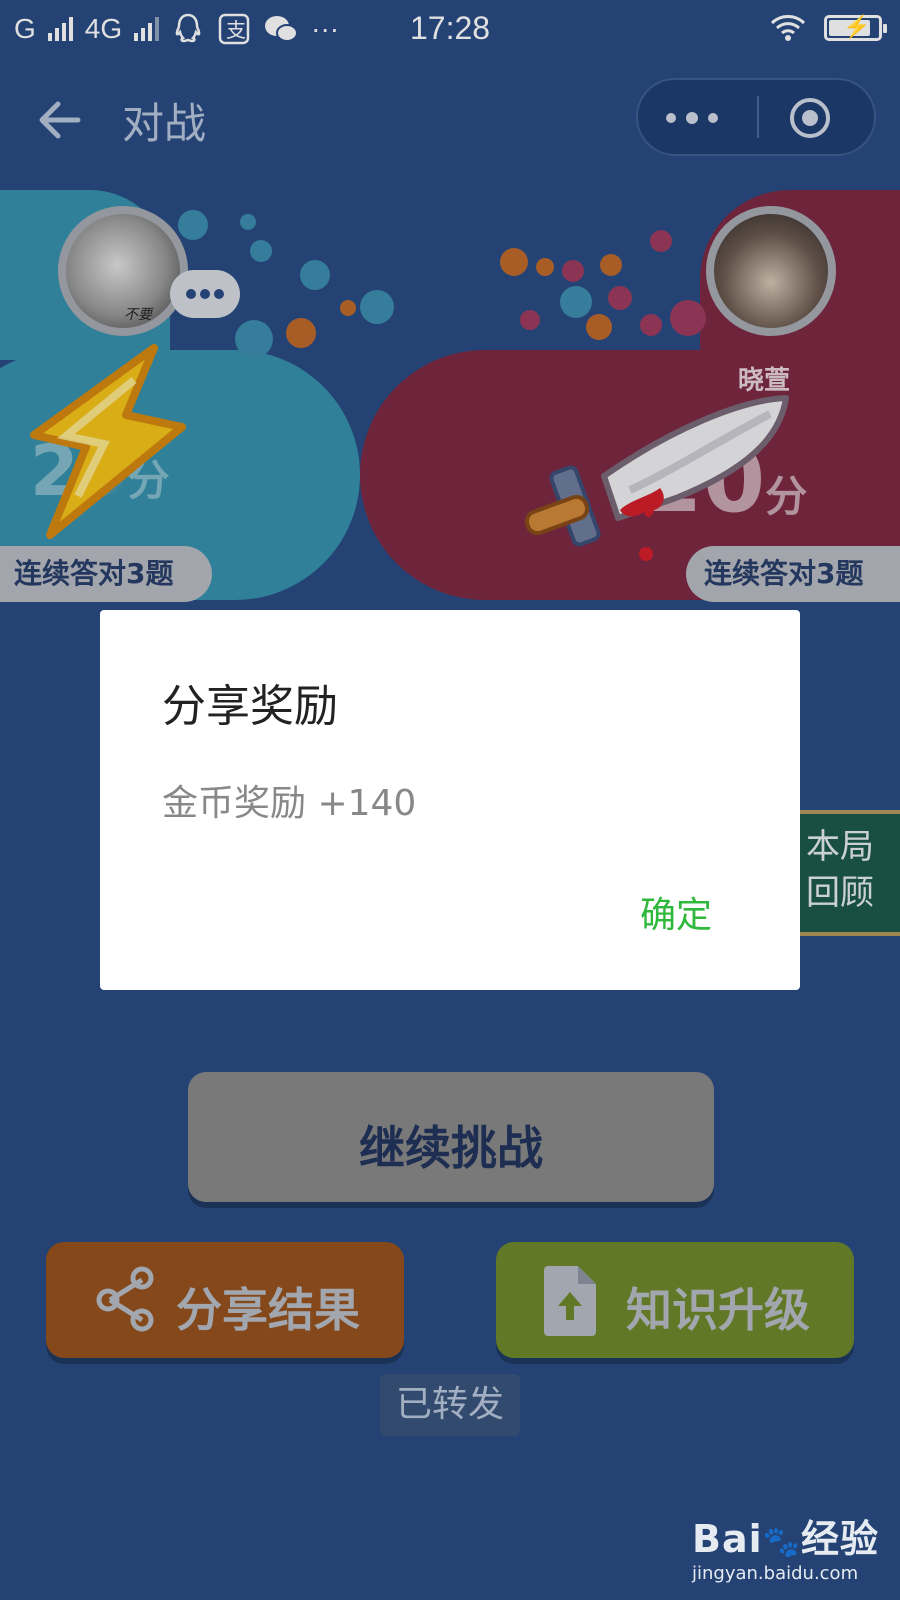  What do you see at coordinates (775, 1573) in the screenshot?
I see `watermark-url: jingyan.baidu.com` at bounding box center [775, 1573].